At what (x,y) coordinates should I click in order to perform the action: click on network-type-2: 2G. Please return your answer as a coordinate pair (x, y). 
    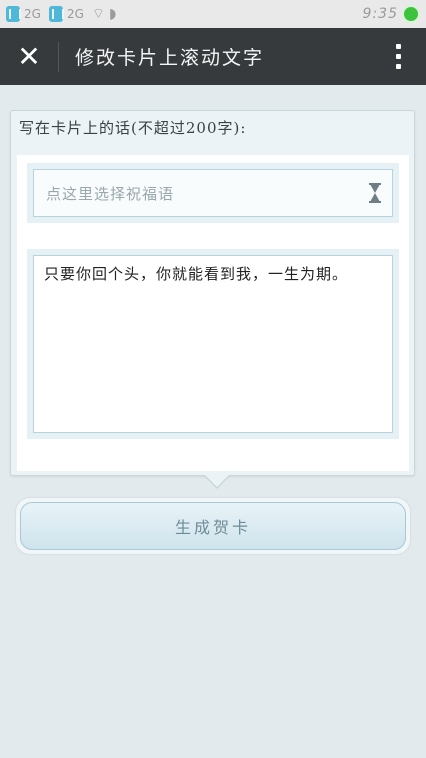
    Looking at the image, I should click on (75, 14).